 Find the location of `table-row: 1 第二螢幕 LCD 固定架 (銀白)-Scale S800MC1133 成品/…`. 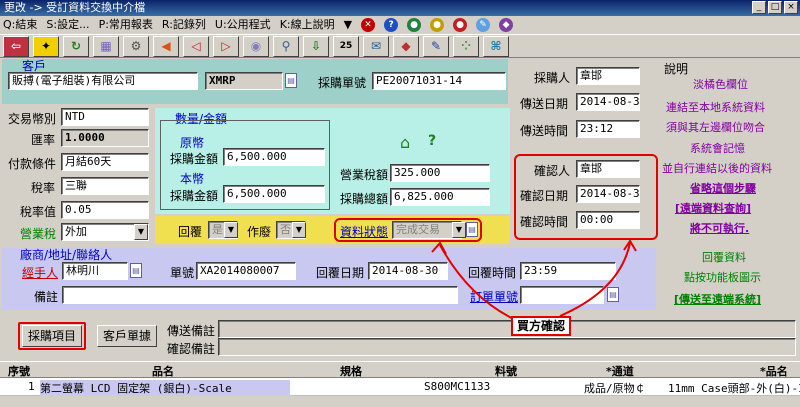

table-row: 1 第二螢幕 LCD 固定架 (銀白)-Scale S800MC1133 成品/… is located at coordinates (400, 387).